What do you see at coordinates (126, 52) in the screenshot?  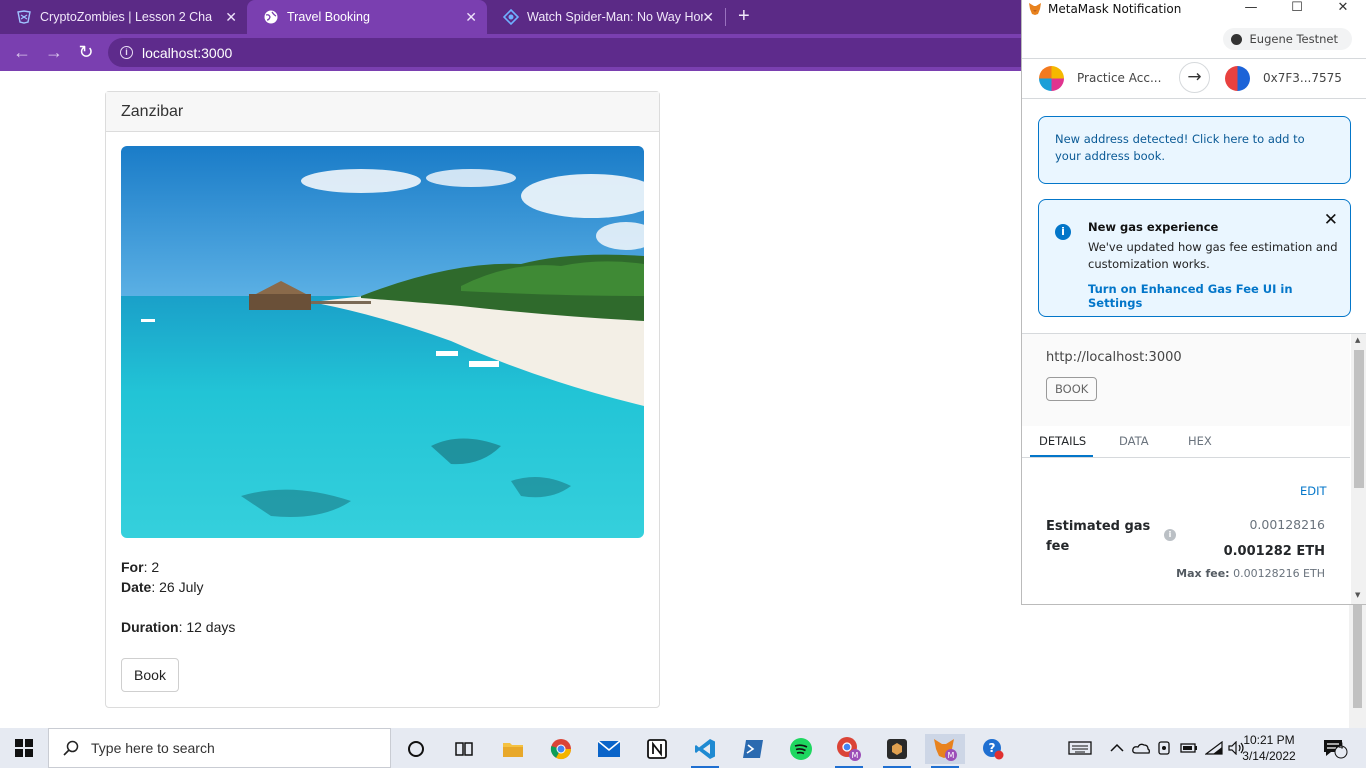 I see `site-info-icon: i` at bounding box center [126, 52].